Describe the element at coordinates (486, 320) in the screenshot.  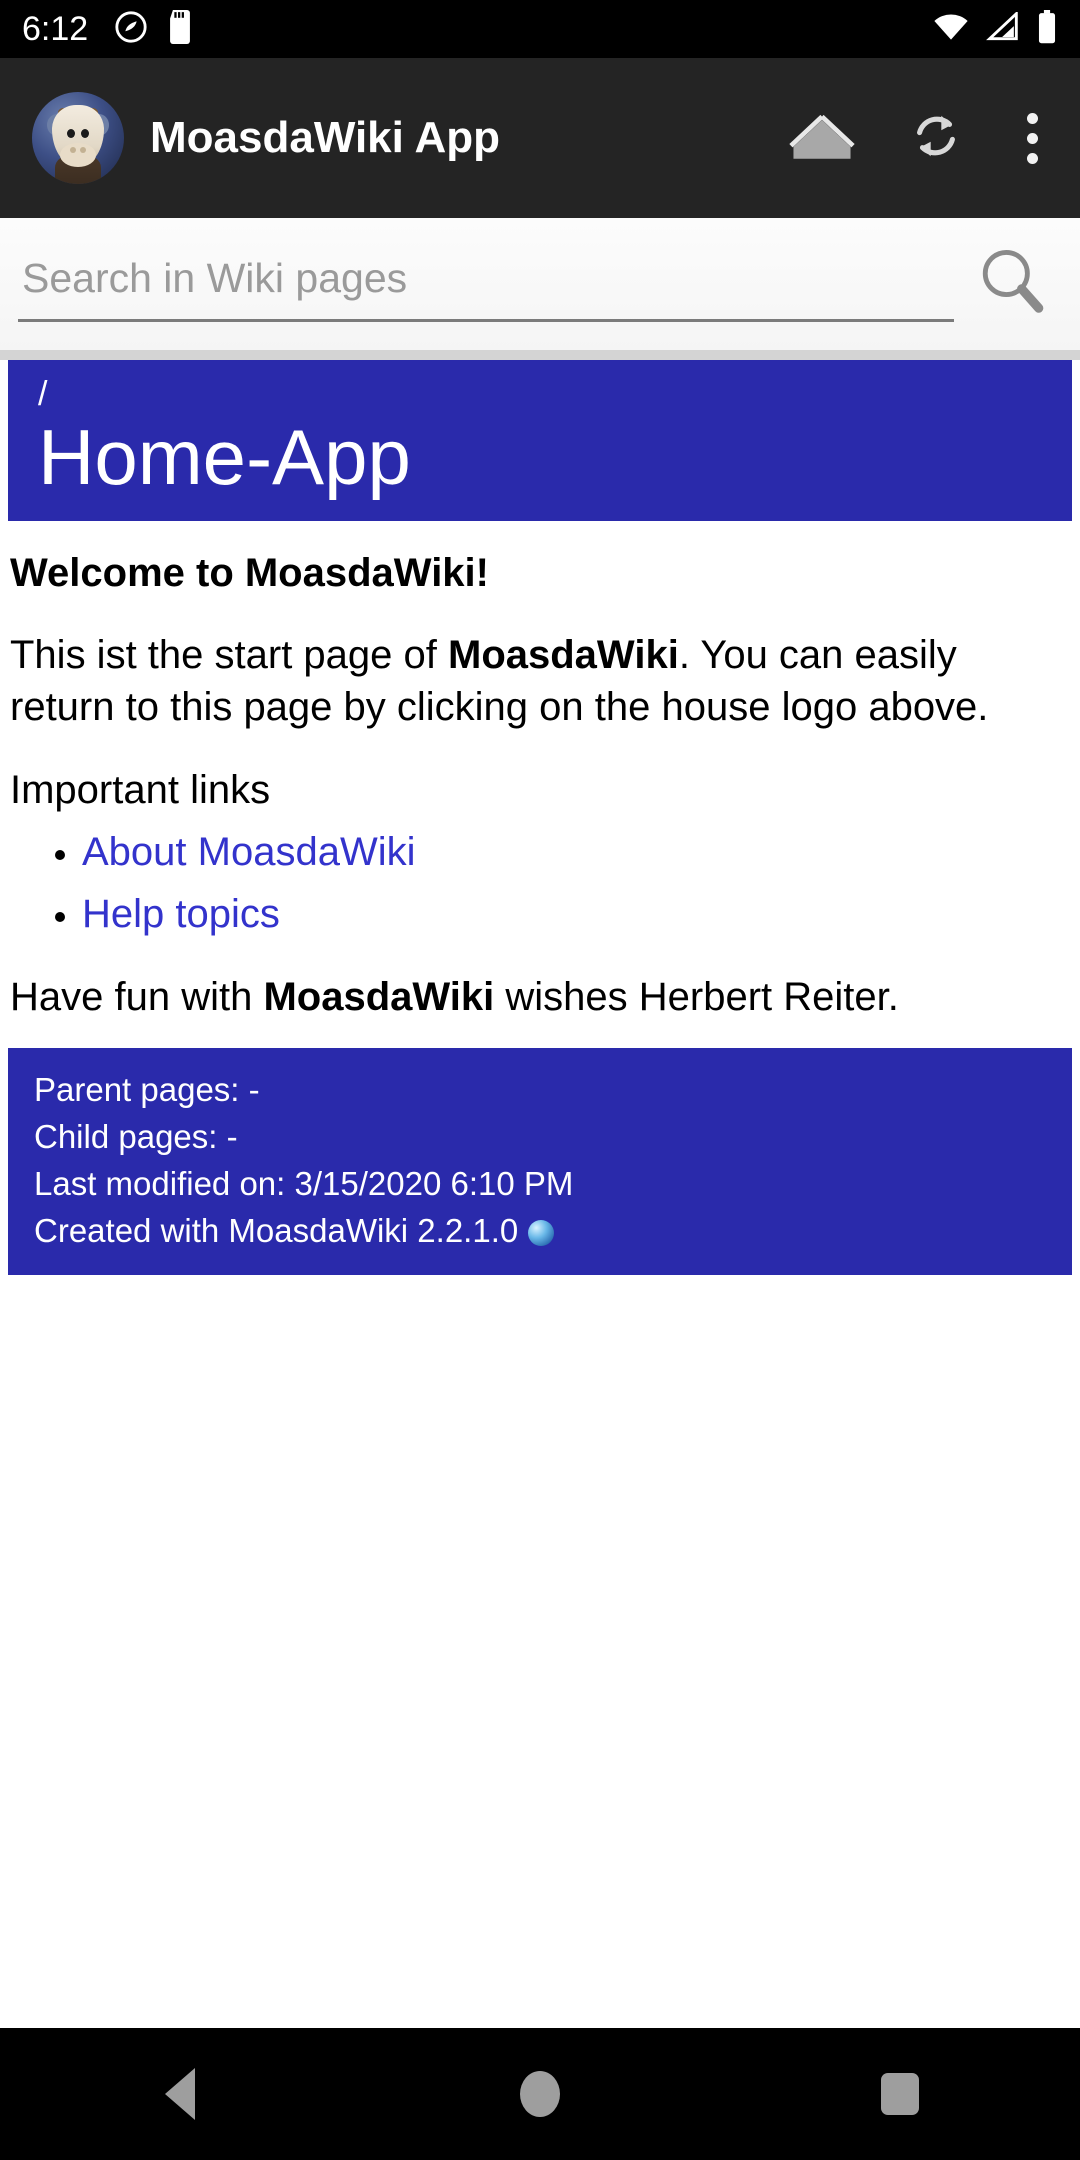
I see `search-underline` at that location.